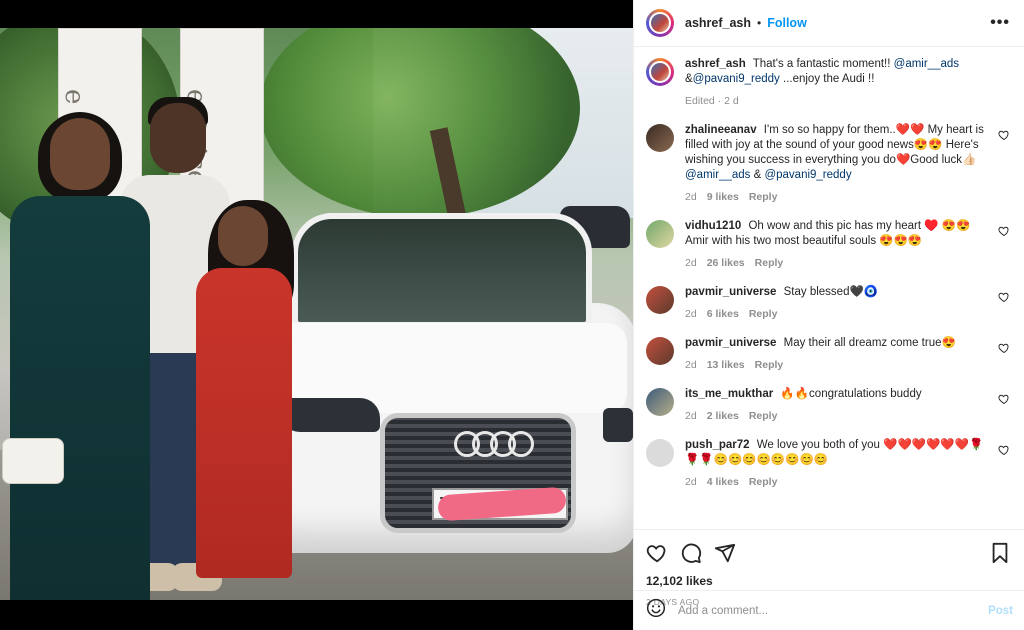 Image resolution: width=1024 pixels, height=630 pixels. What do you see at coordinates (828, 553) in the screenshot?
I see `action-icons` at bounding box center [828, 553].